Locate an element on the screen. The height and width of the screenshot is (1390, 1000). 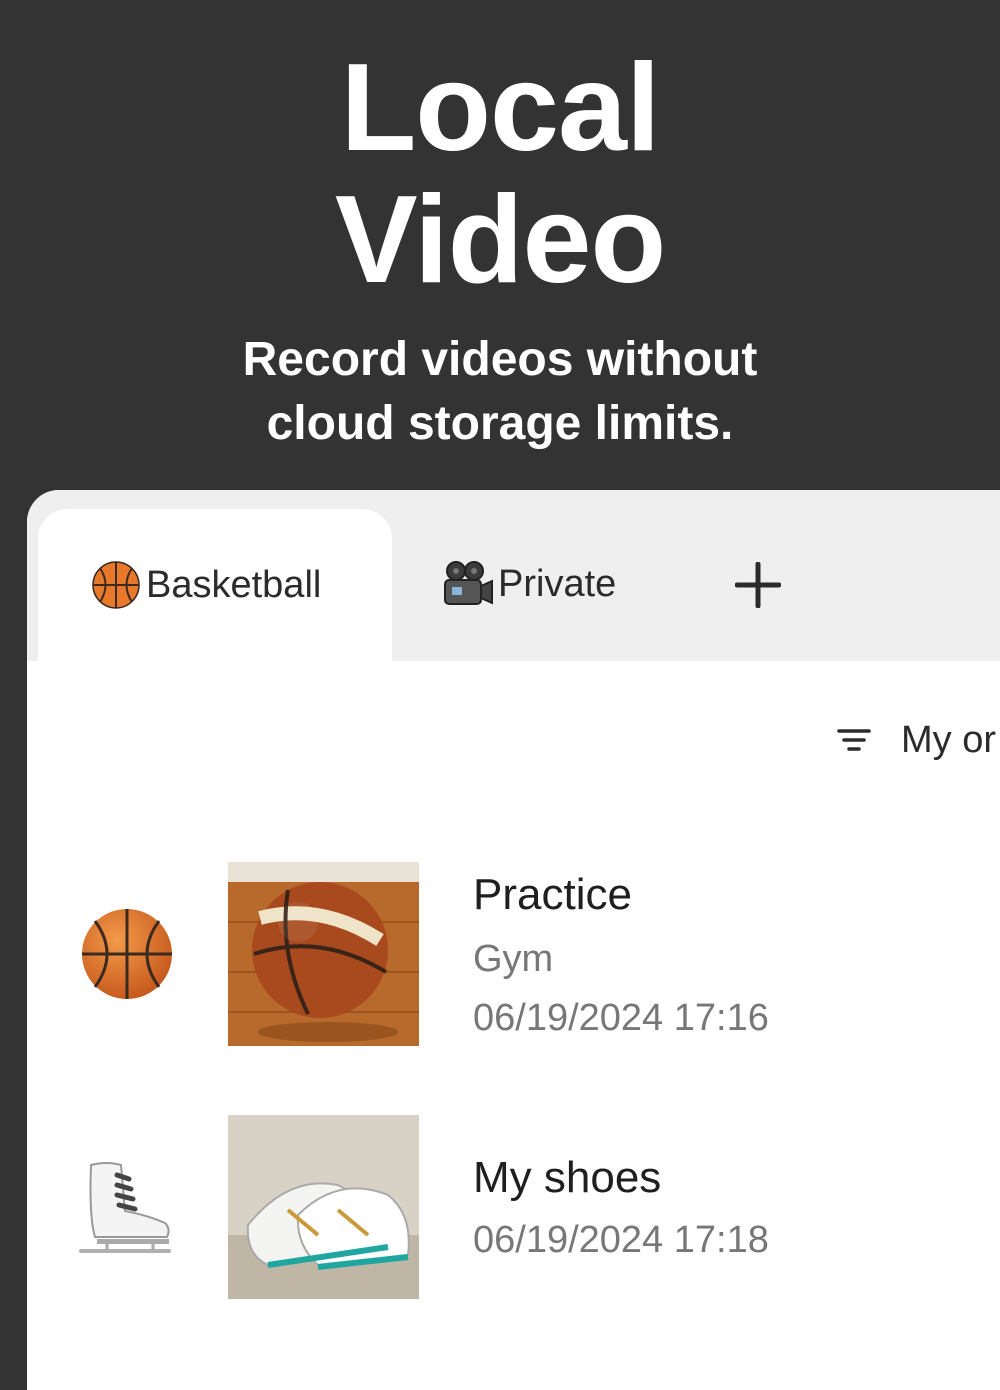
video-location: Gym is located at coordinates (513, 959).